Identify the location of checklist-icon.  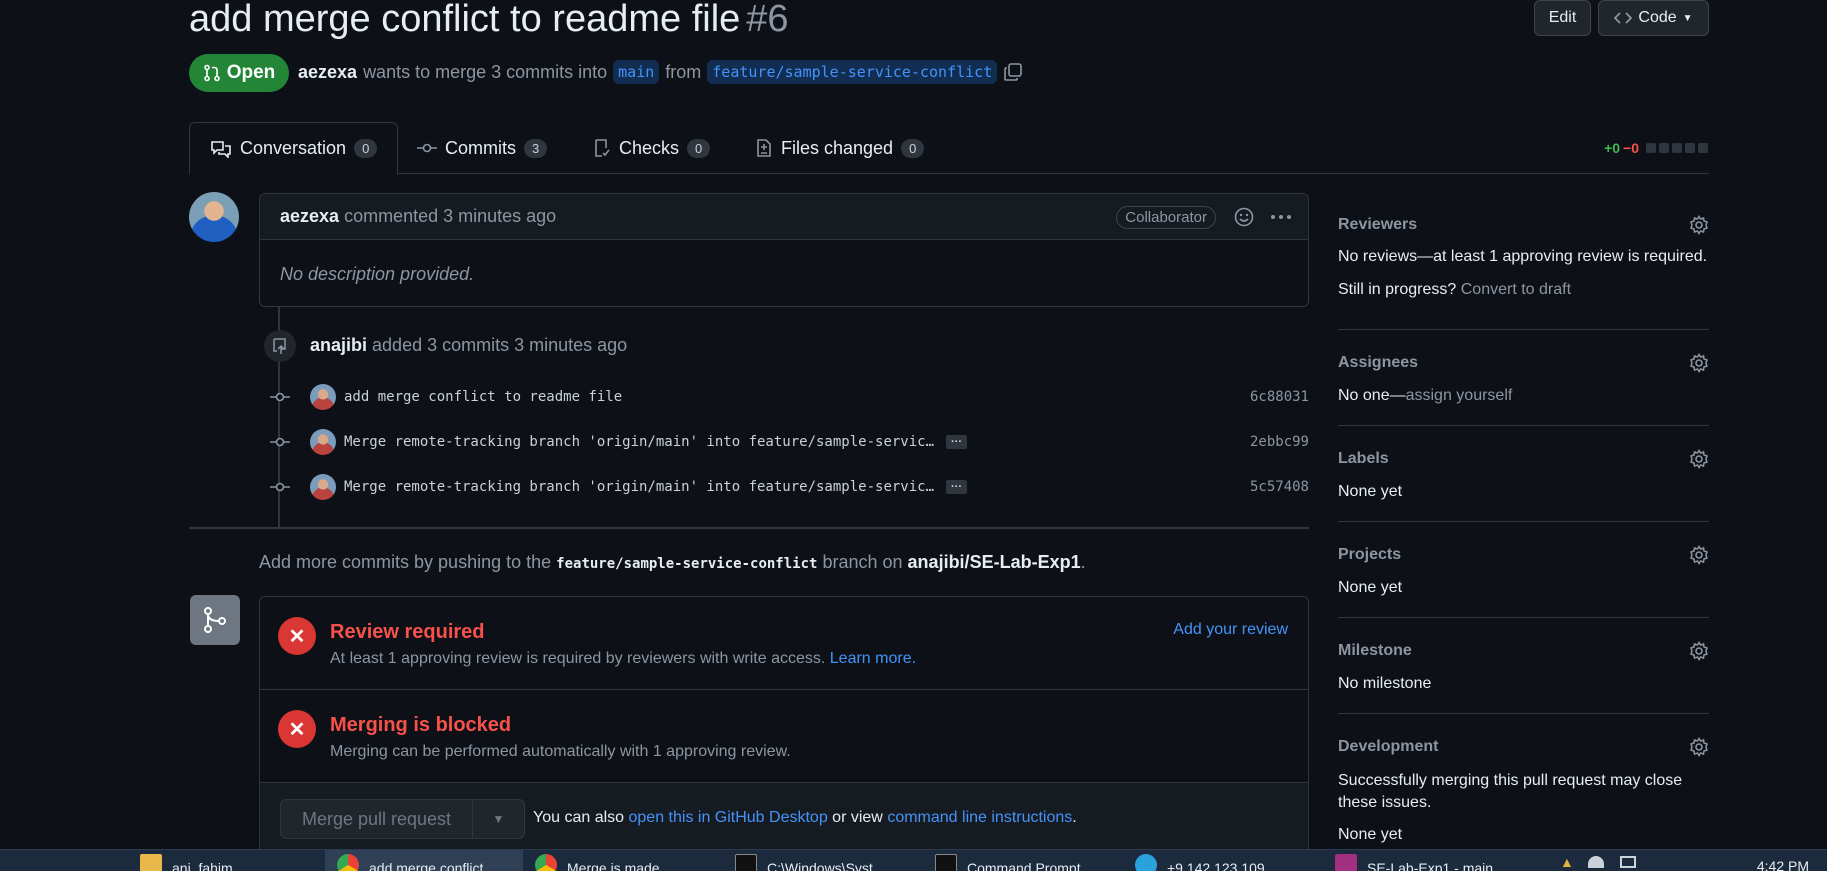
(602, 148).